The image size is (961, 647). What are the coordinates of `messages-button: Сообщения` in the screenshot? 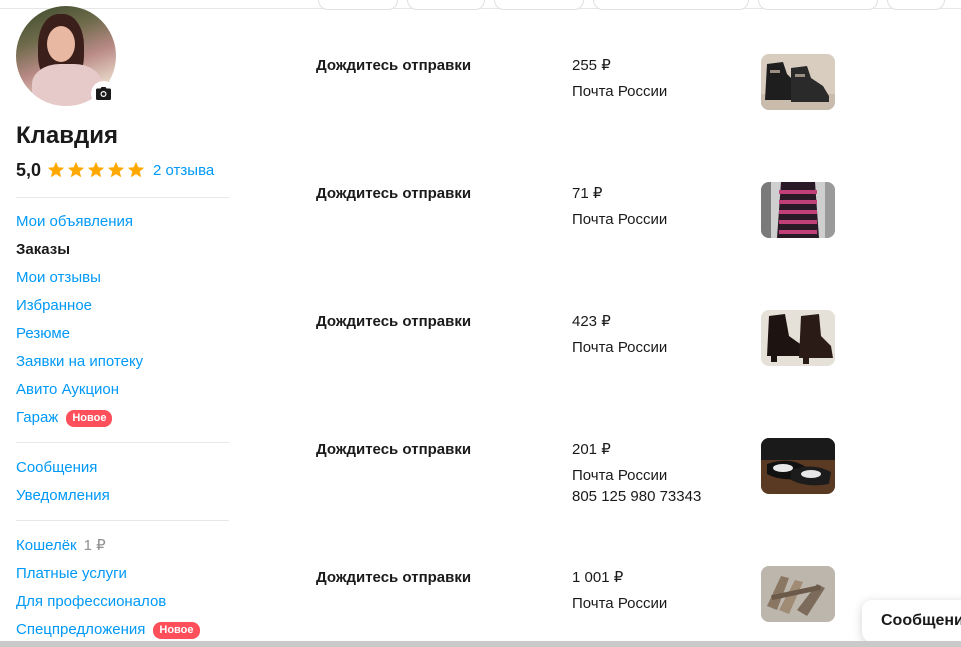 It's located at (911, 621).